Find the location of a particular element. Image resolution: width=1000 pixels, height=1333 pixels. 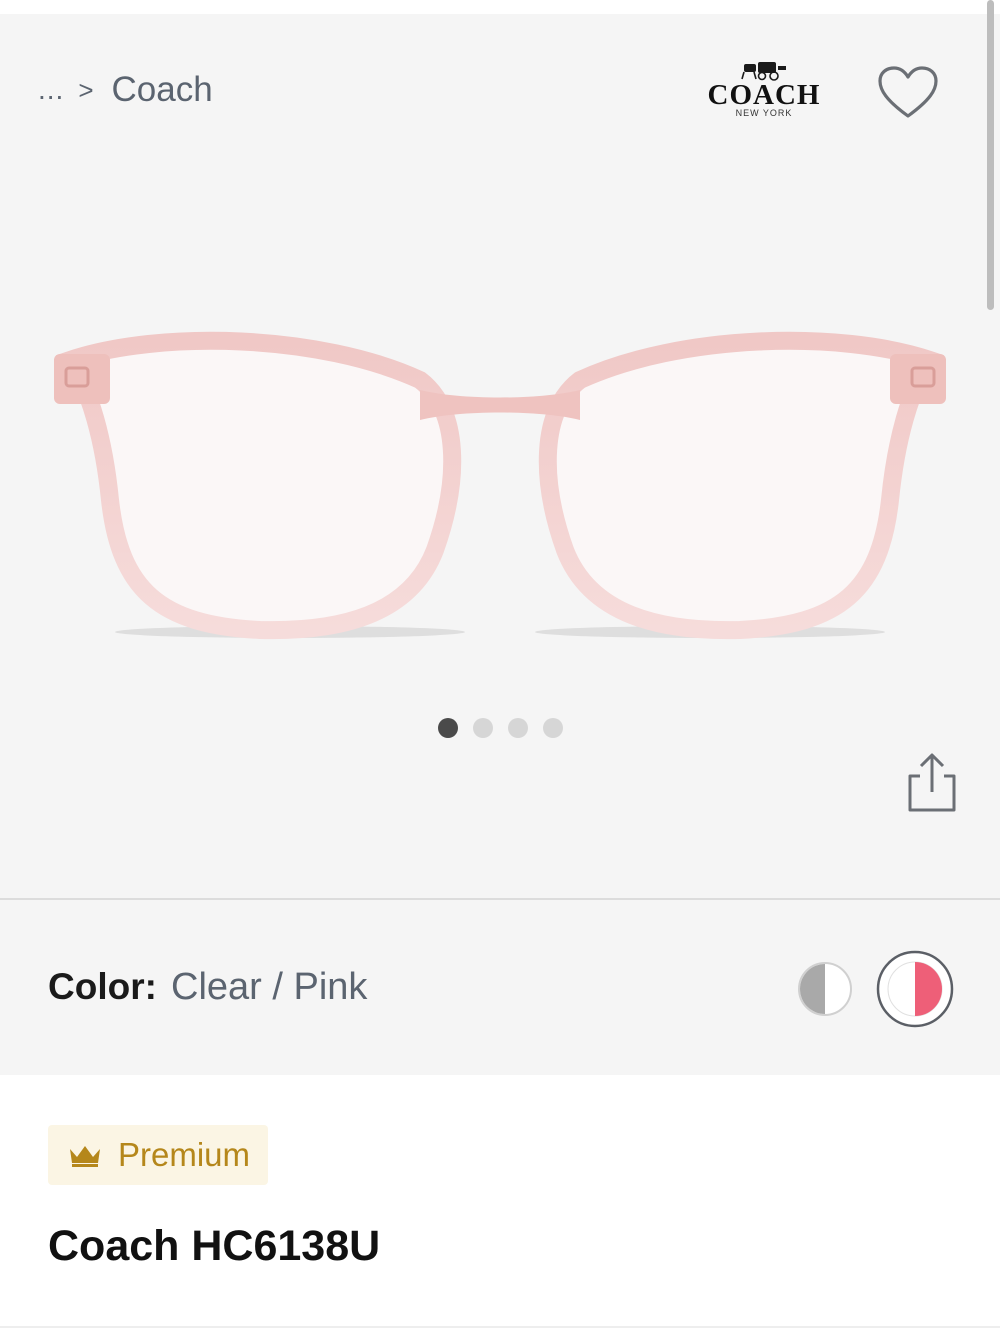

color-label: Color: is located at coordinates (102, 986).